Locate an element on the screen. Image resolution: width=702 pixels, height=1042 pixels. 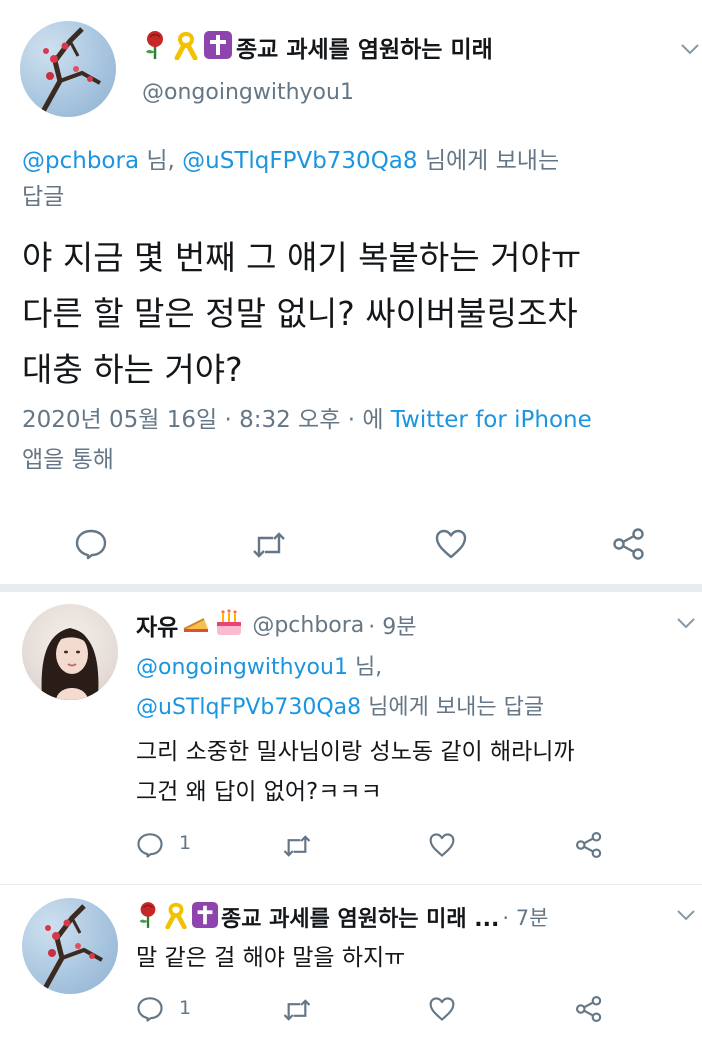
relative-time: · 9분 is located at coordinates (392, 625).